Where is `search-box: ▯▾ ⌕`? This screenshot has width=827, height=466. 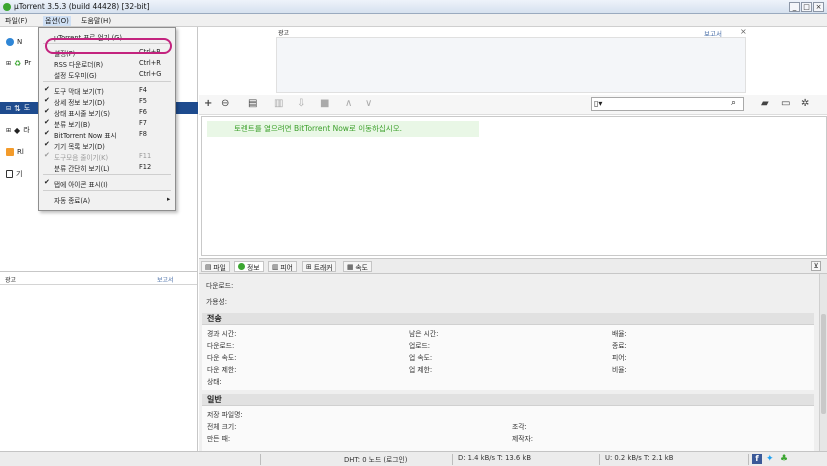
search-box: ▯▾ ⌕ is located at coordinates (667, 104).